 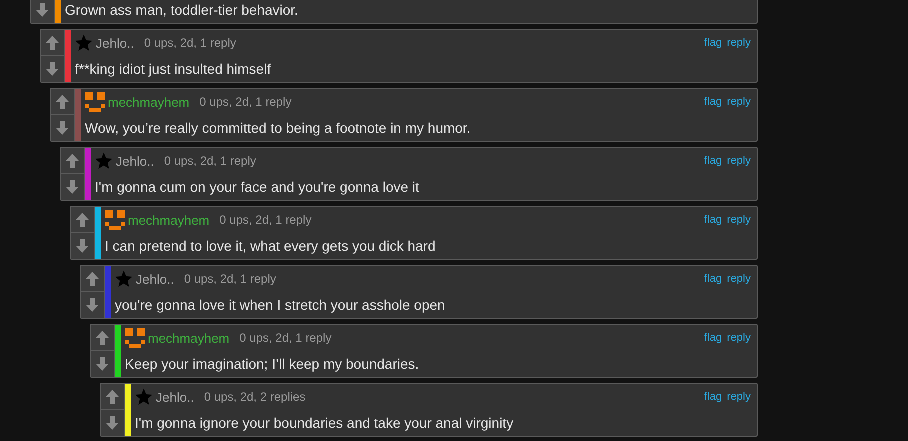 I want to click on comment-text: Wow, you’re really committed to being a footnote in my humor., so click(x=278, y=128).